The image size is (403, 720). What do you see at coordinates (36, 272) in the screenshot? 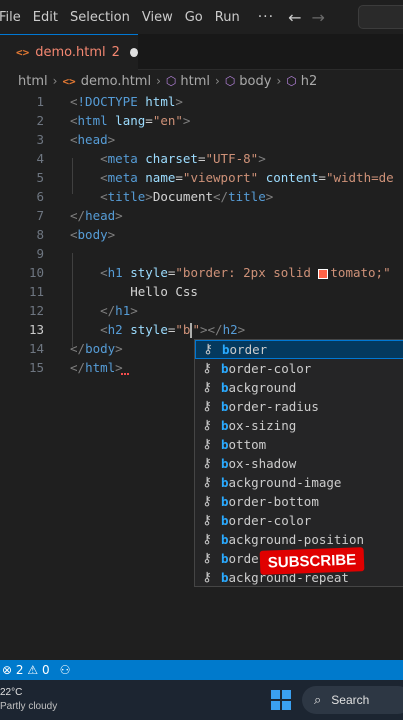
I see `line-number: 10` at bounding box center [36, 272].